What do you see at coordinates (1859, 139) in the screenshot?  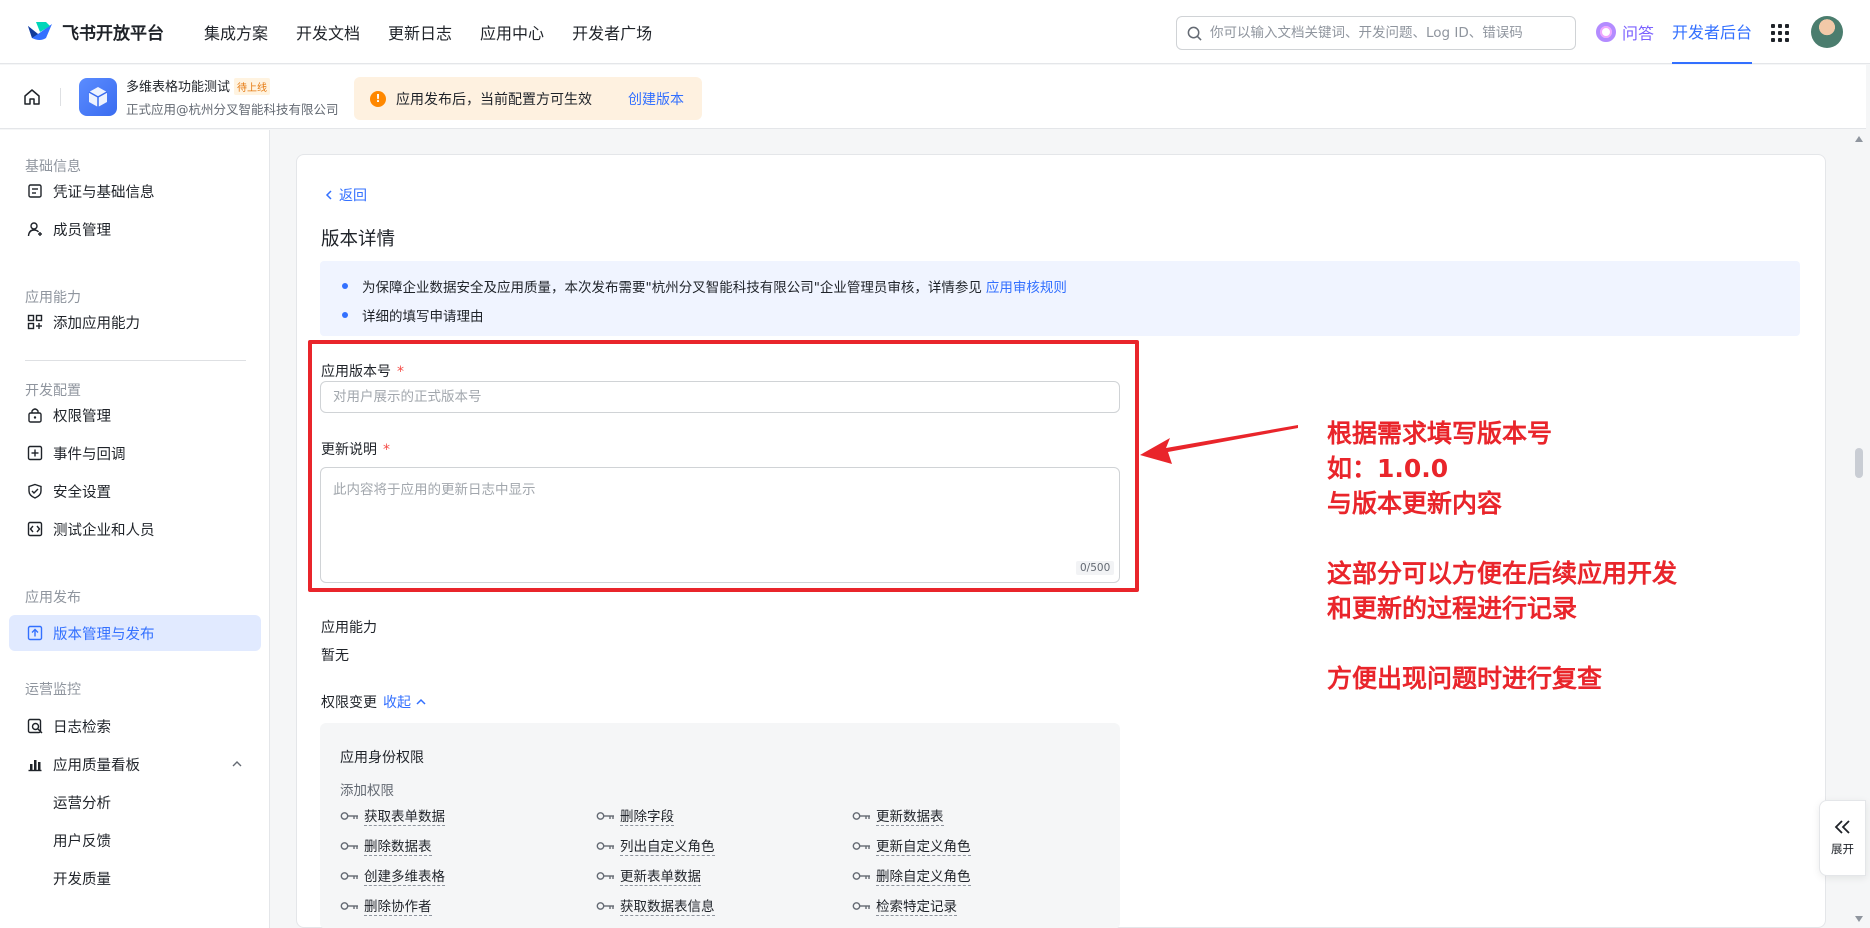 I see `scroll-up-icon` at bounding box center [1859, 139].